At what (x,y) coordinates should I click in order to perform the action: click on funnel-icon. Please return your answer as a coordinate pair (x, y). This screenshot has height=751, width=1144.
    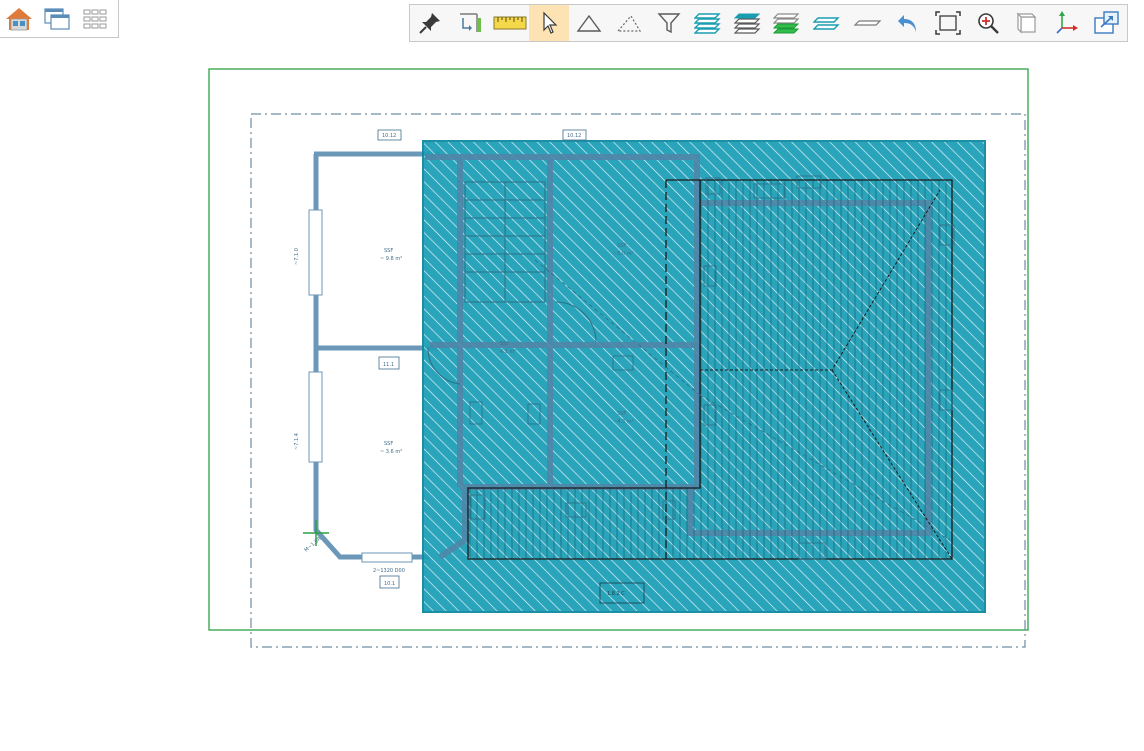
    Looking at the image, I should click on (669, 23).